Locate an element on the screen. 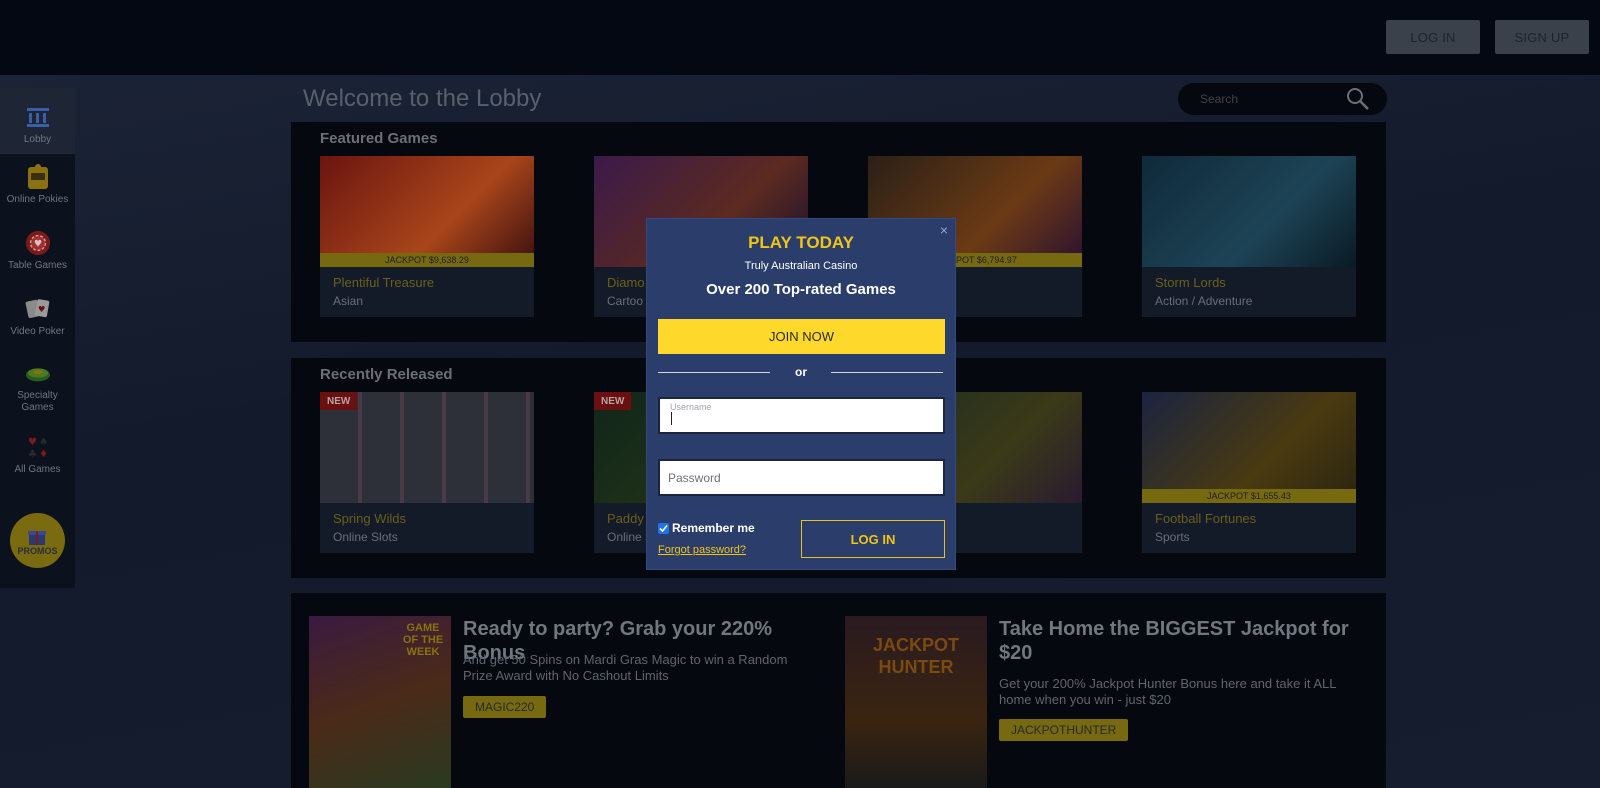 This screenshot has height=788, width=1600. lobby-icon is located at coordinates (38, 117).